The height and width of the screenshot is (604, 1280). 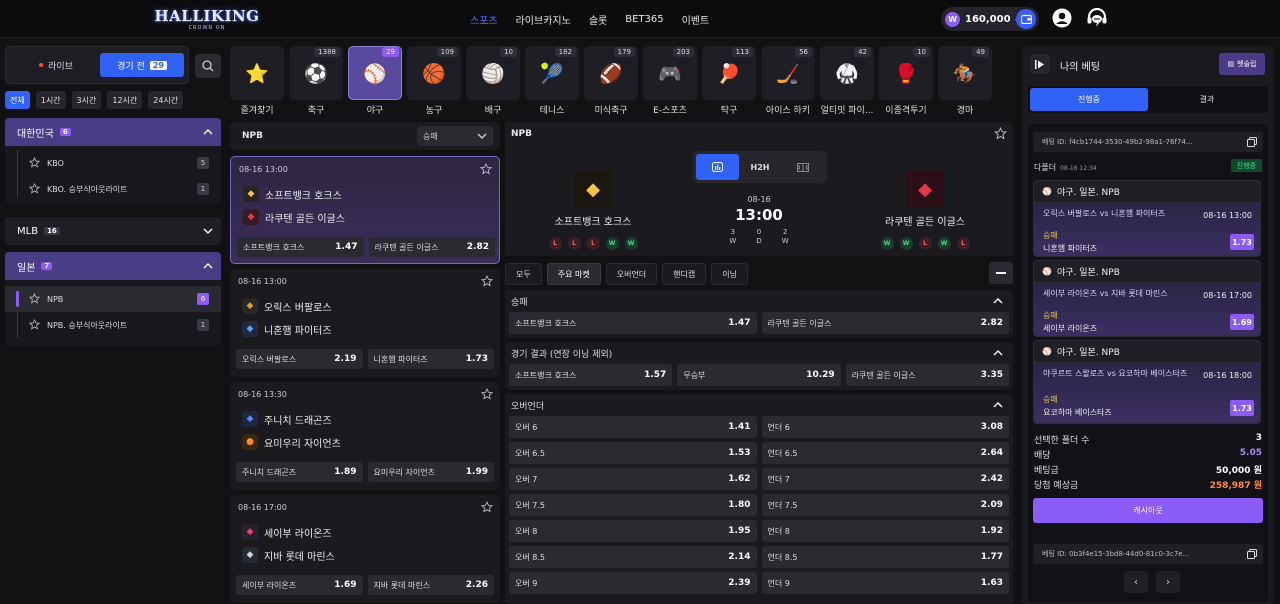 I want to click on sport-basketball: 109 🏀 농구, so click(x=434, y=82).